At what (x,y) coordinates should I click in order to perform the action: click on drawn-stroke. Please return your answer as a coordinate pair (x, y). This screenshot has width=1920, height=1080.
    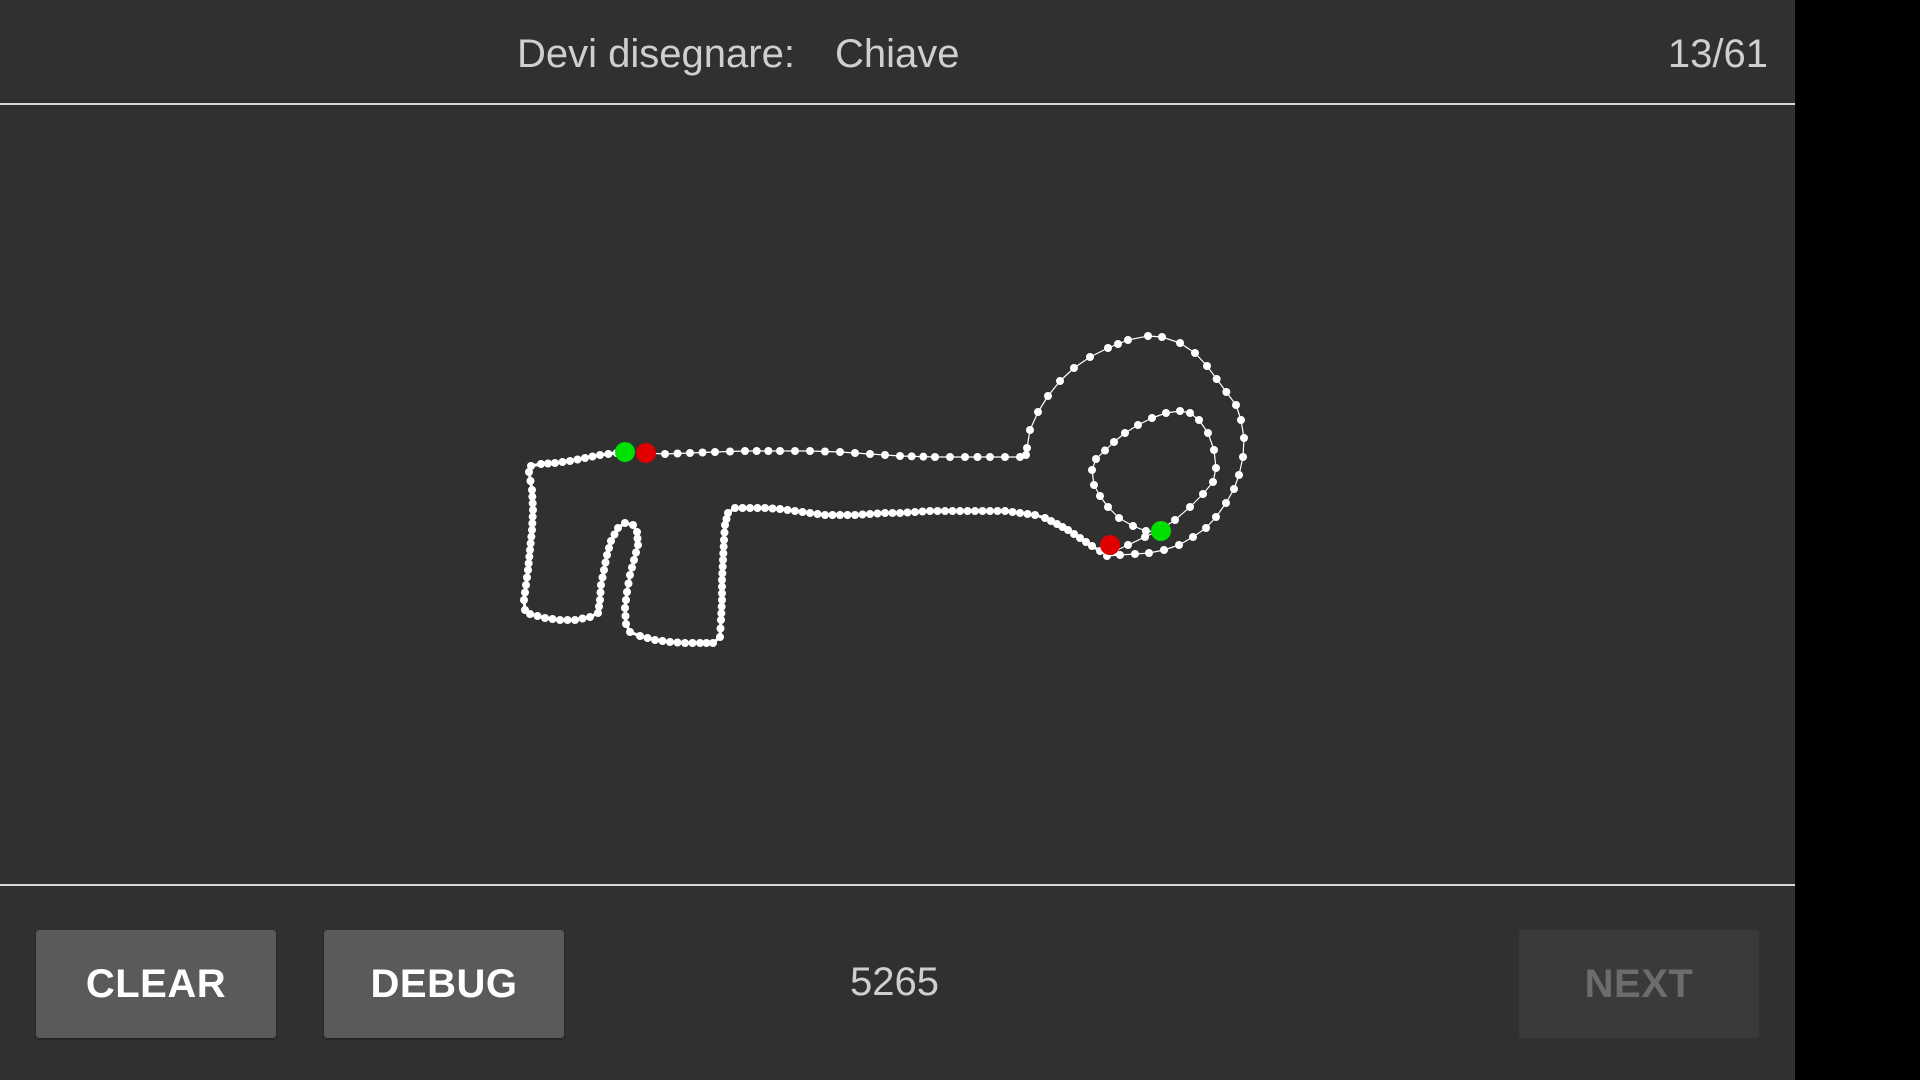
    Looking at the image, I should click on (945, 446).